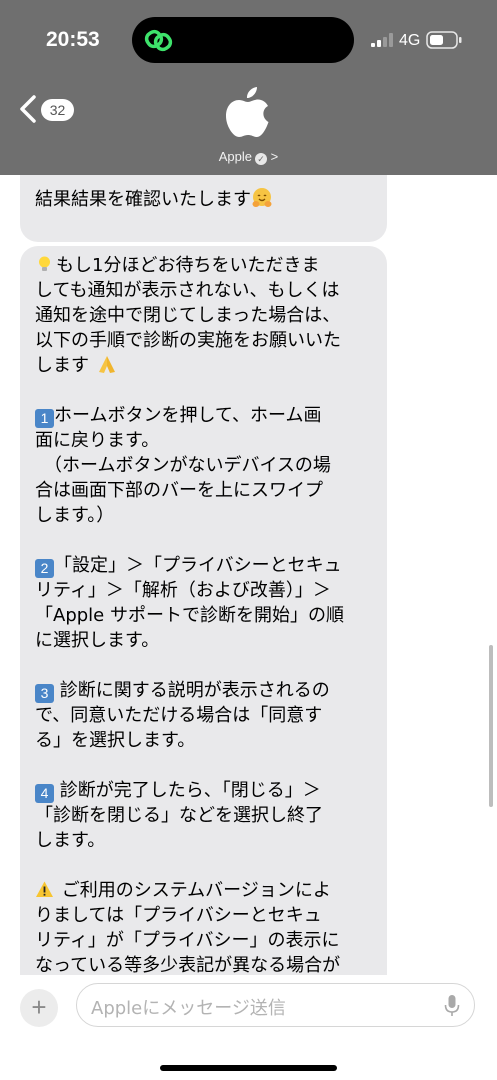 Image resolution: width=497 pixels, height=1080 pixels. Describe the element at coordinates (44, 418) in the screenshot. I see `keycap-1-icon: 1` at that location.